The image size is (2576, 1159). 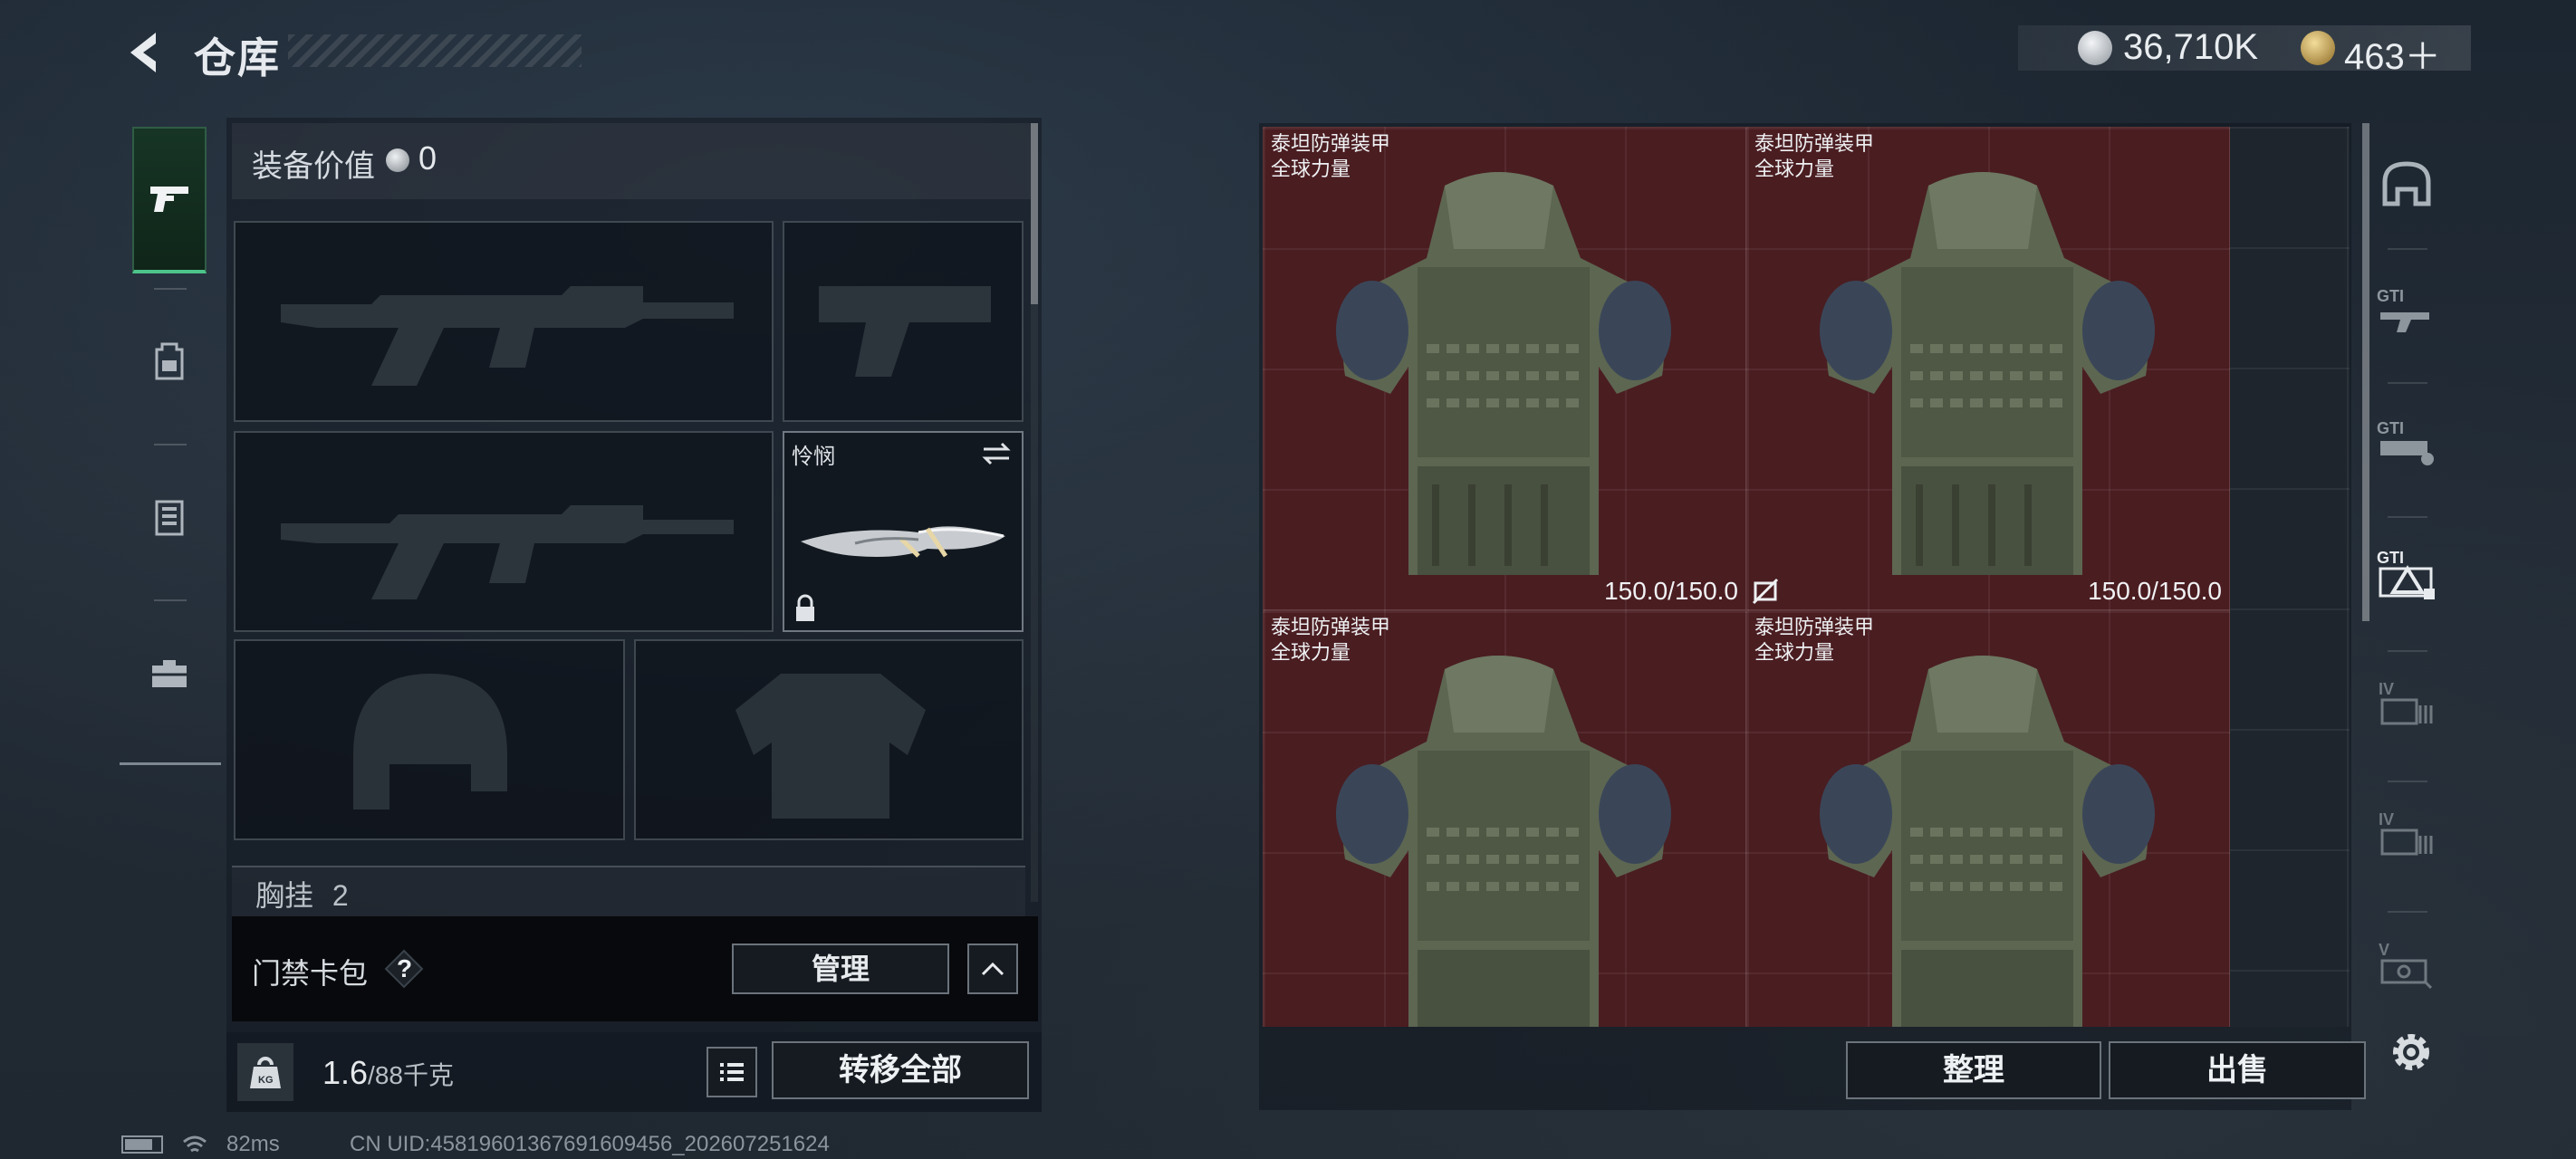 I want to click on storage-tabs: GTI GTI GTI IV IV V, so click(x=2405, y=576).